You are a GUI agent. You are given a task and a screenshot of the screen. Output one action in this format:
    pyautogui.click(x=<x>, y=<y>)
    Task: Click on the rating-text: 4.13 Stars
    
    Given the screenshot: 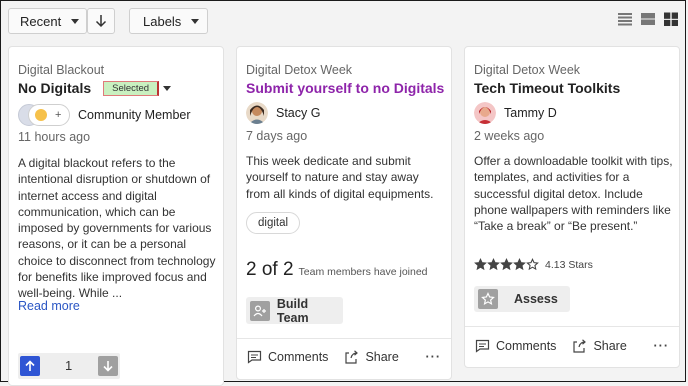 What is the action you would take?
    pyautogui.click(x=569, y=264)
    